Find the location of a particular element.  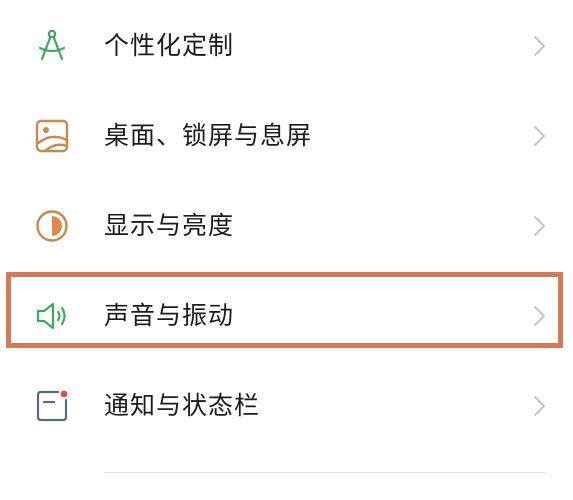

settings-item-label: 声音与振动 is located at coordinates (169, 315).